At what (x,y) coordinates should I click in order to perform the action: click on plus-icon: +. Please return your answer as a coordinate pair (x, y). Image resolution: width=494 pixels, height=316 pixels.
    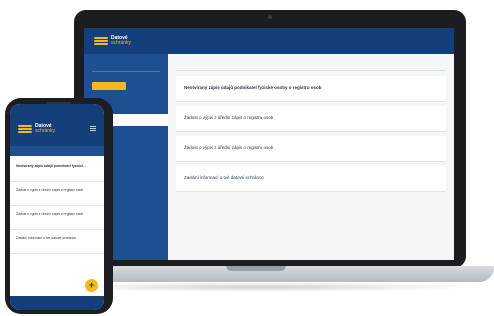
    Looking at the image, I should click on (91, 285).